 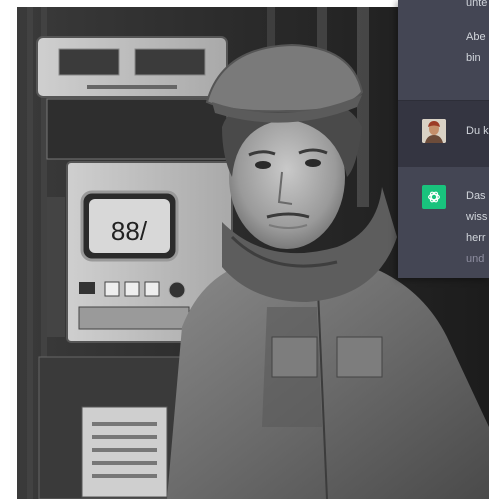 What do you see at coordinates (477, 131) in the screenshot?
I see `user-message-text: Du k` at bounding box center [477, 131].